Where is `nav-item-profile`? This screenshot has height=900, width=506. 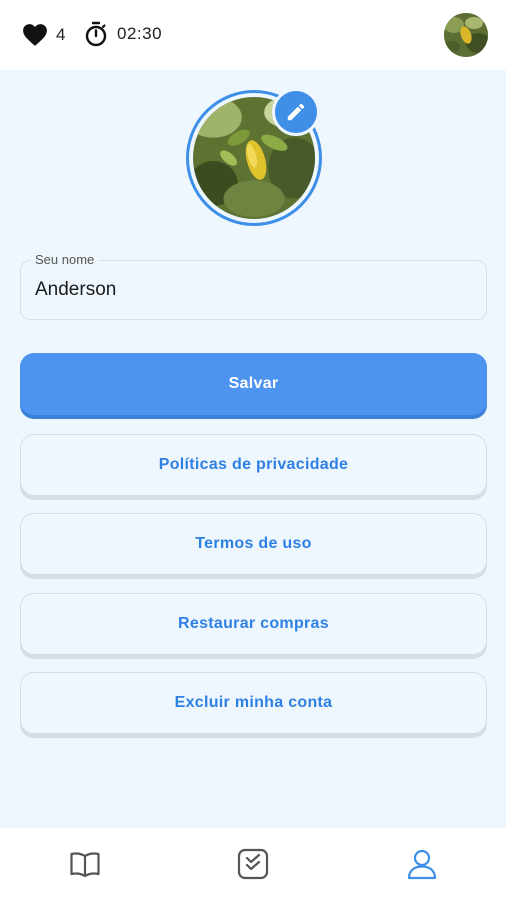
nav-item-profile is located at coordinates (422, 864).